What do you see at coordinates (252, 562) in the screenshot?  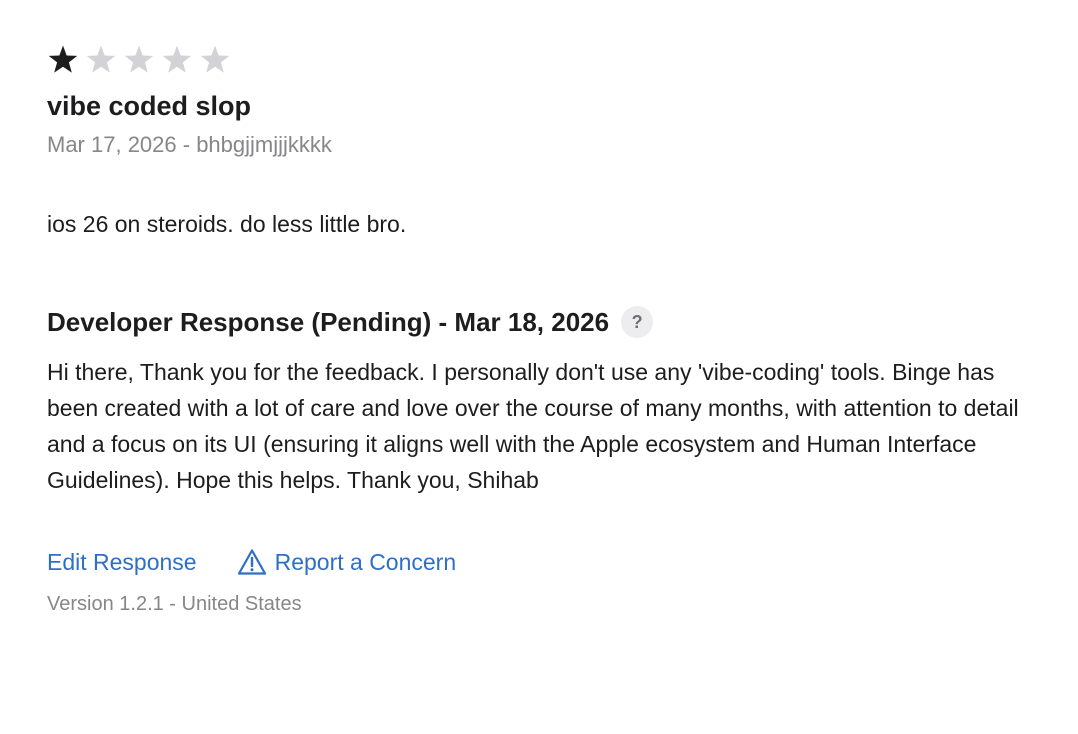 I see `warning-triangle-icon` at bounding box center [252, 562].